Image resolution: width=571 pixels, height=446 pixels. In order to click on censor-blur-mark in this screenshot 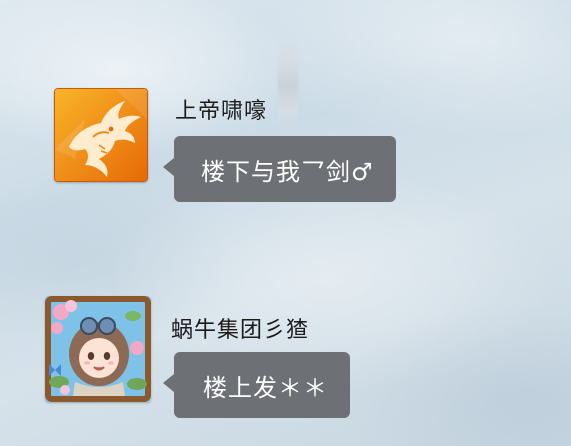, I will do `click(288, 85)`.